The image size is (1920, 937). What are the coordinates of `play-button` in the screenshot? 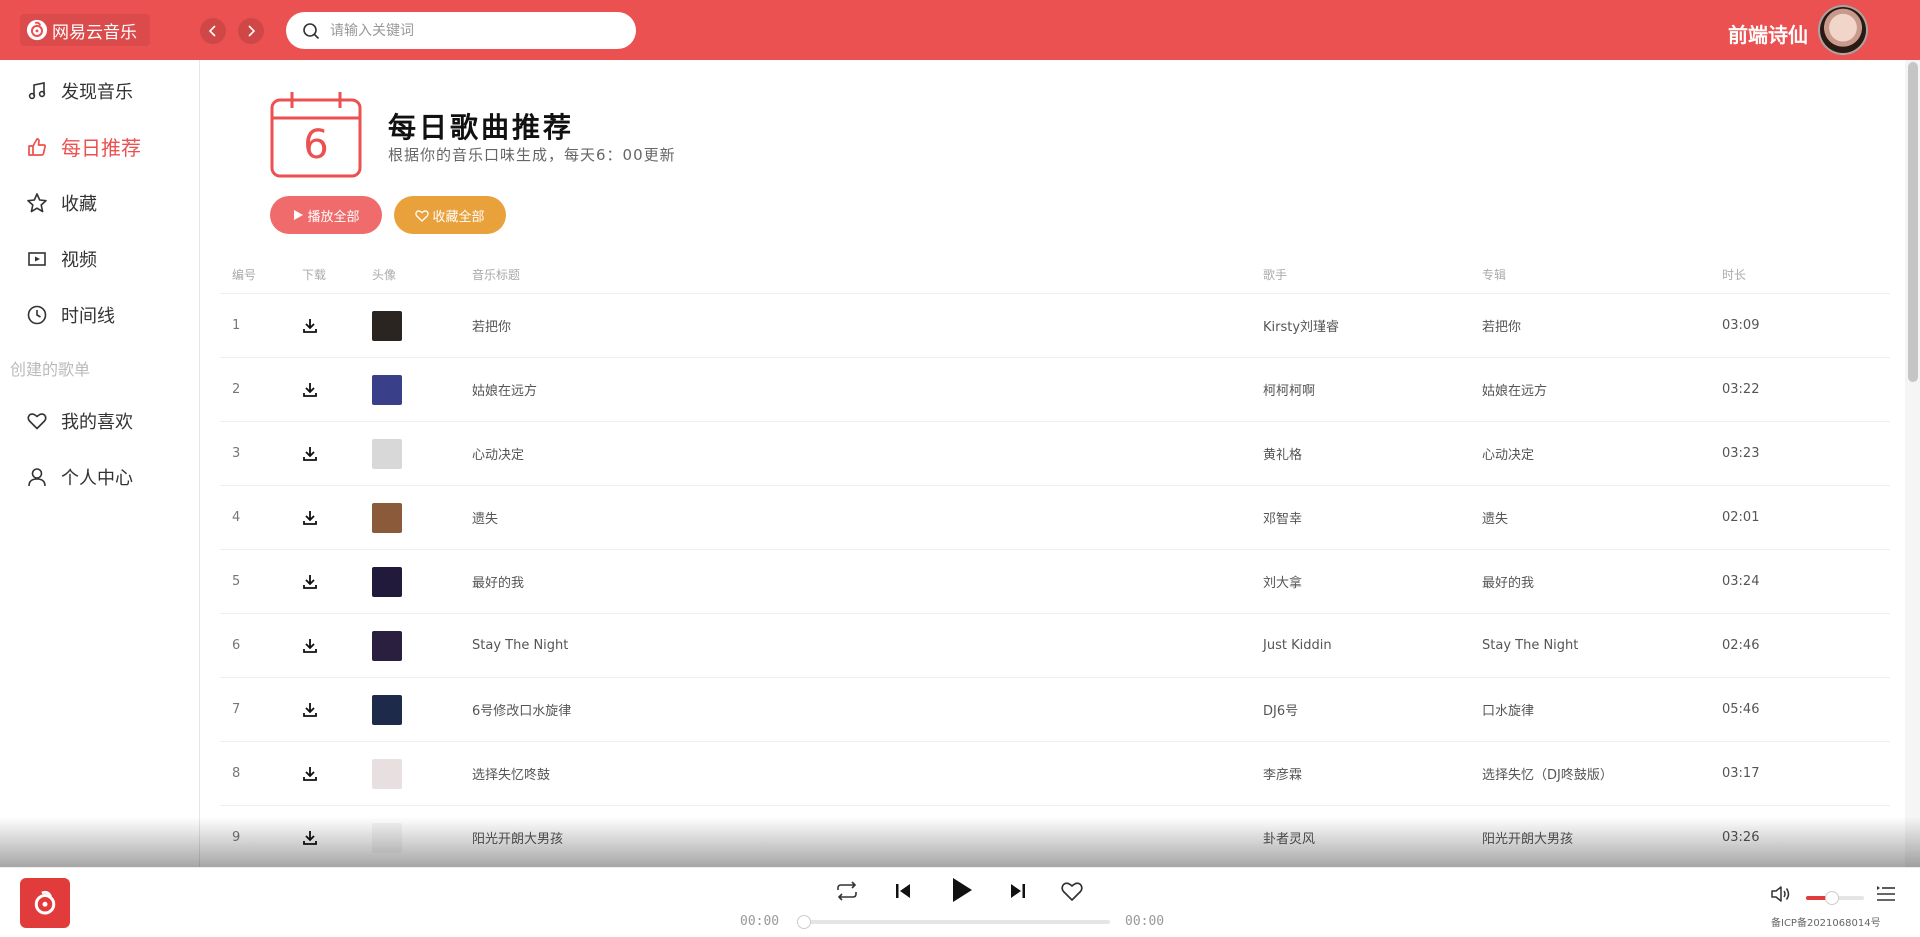 It's located at (962, 890).